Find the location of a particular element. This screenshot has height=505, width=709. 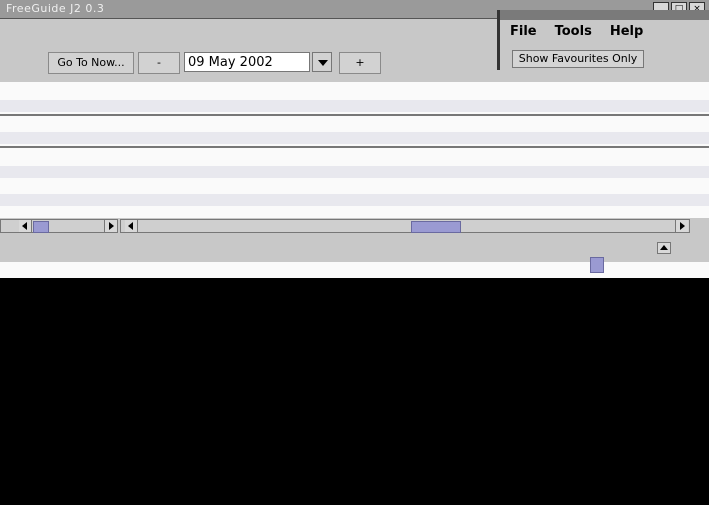

programme-horizontal-scrollbar is located at coordinates (405, 226).